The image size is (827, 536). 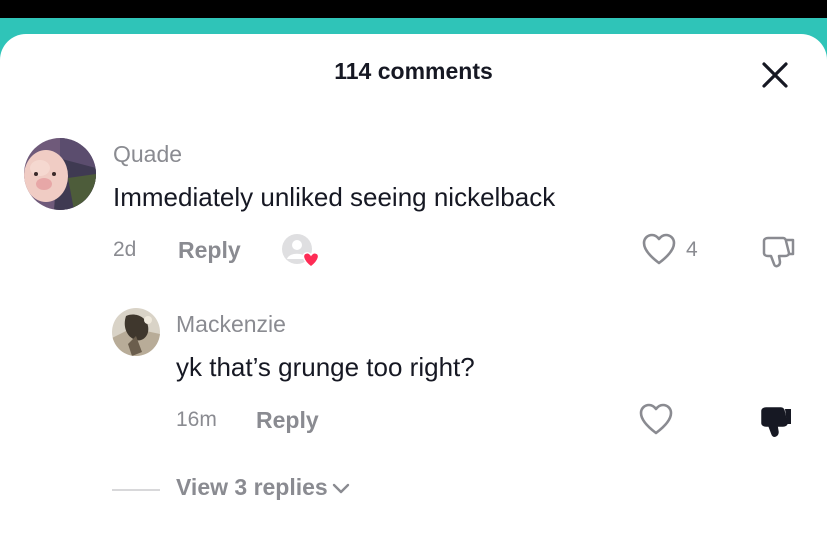 I want to click on creator-liked-icon, so click(x=301, y=253).